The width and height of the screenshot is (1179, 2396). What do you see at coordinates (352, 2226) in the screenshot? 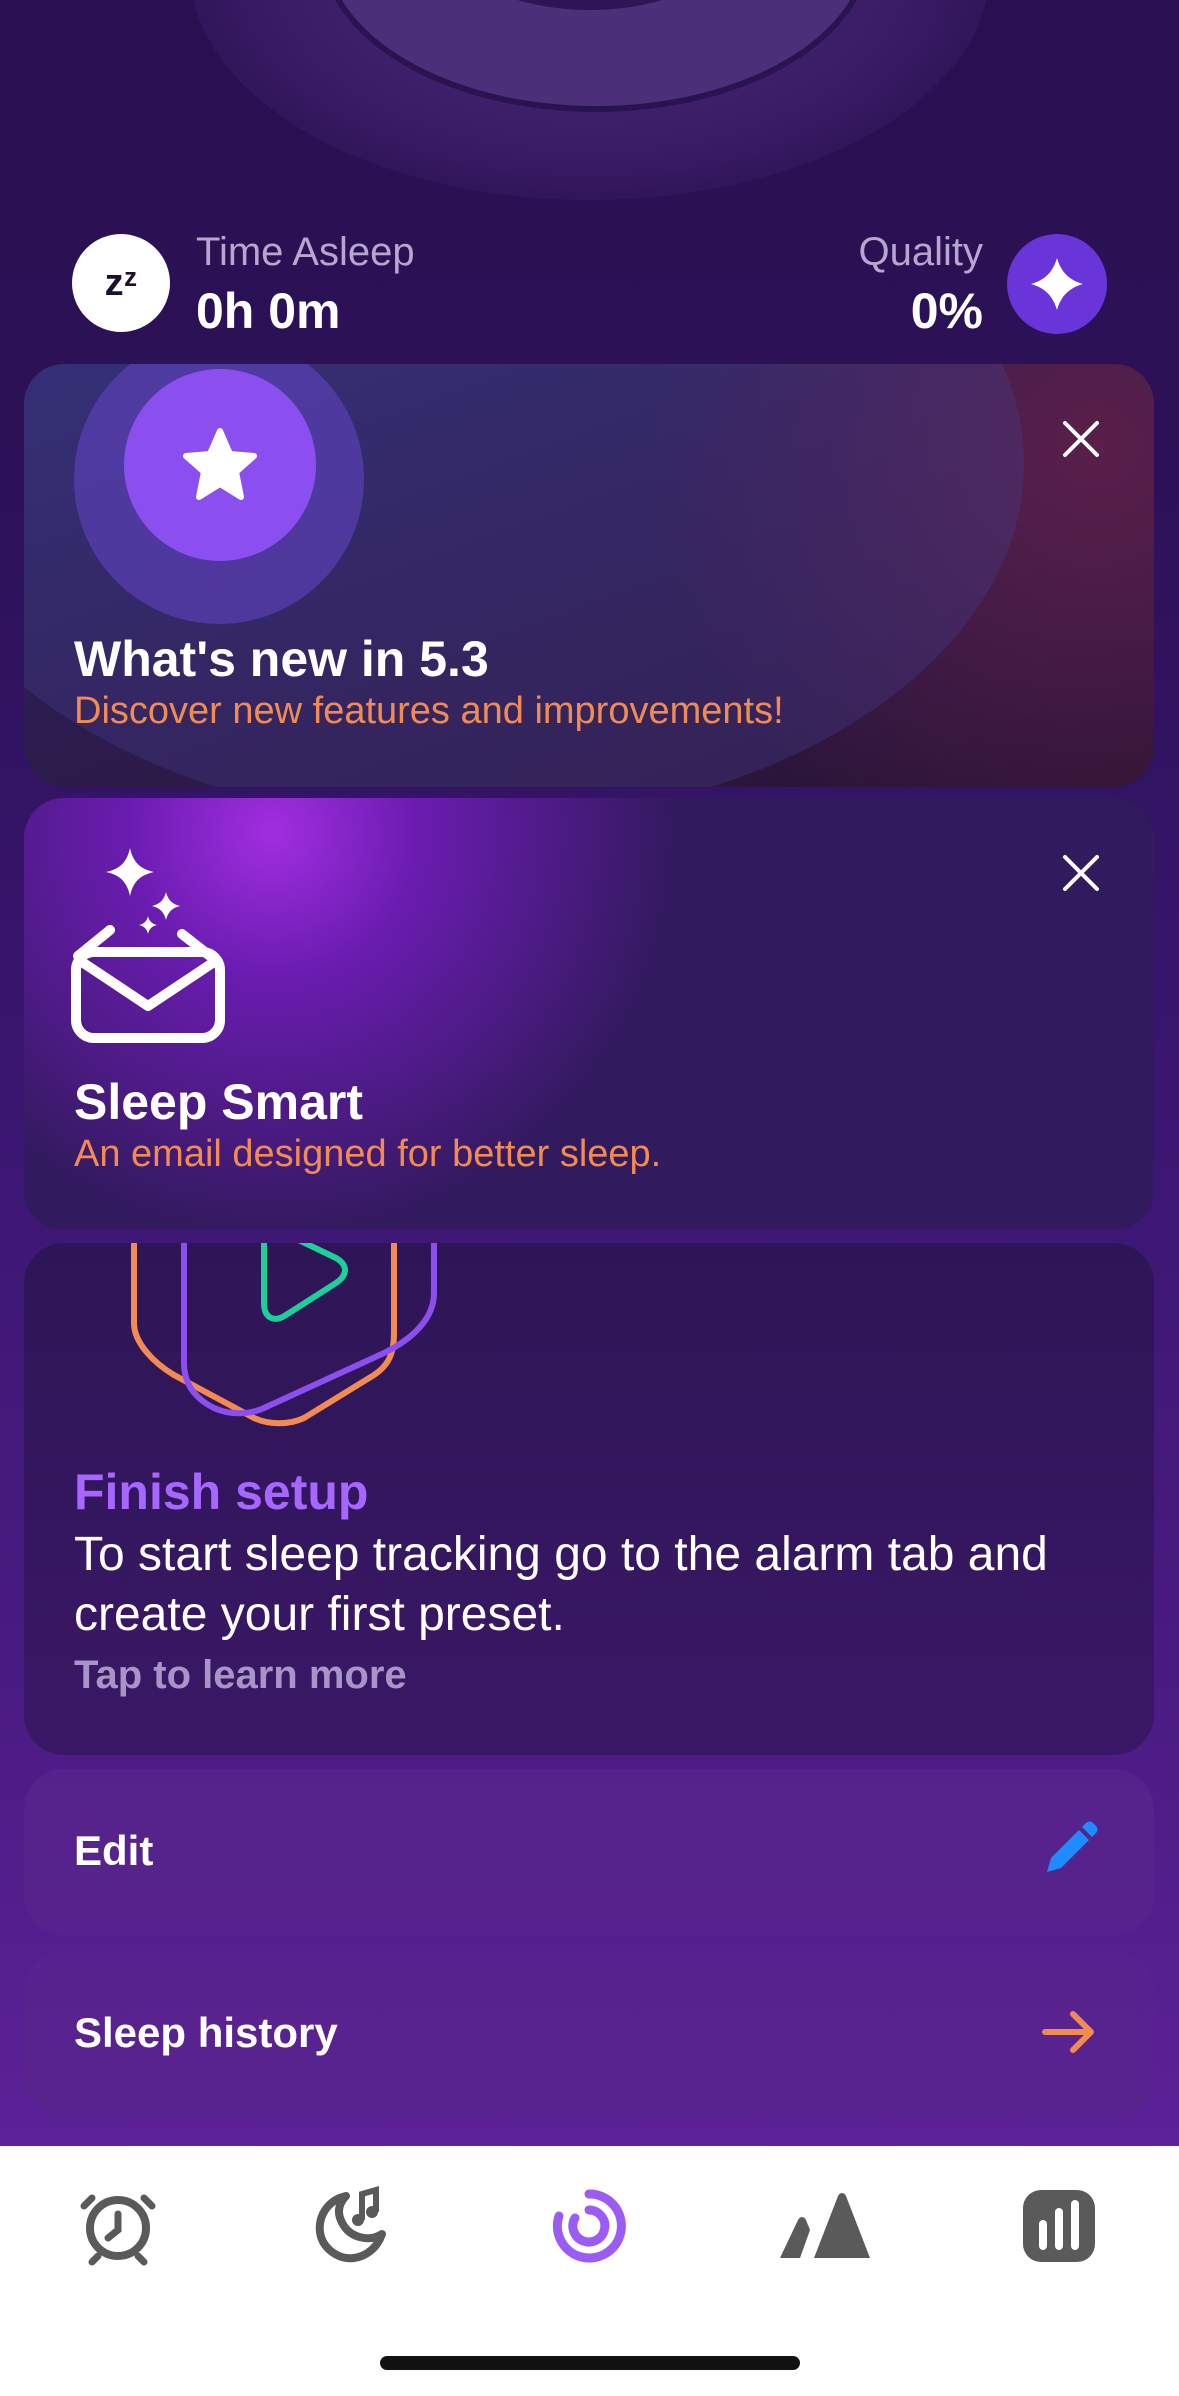
I see `tab-sleep-sounds-icon` at bounding box center [352, 2226].